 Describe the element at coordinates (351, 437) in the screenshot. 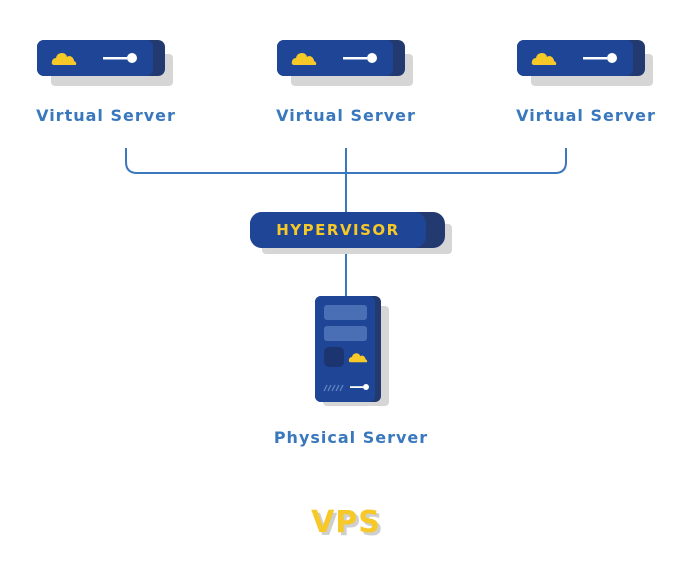

I see `physical-server-label: Physical Server` at that location.